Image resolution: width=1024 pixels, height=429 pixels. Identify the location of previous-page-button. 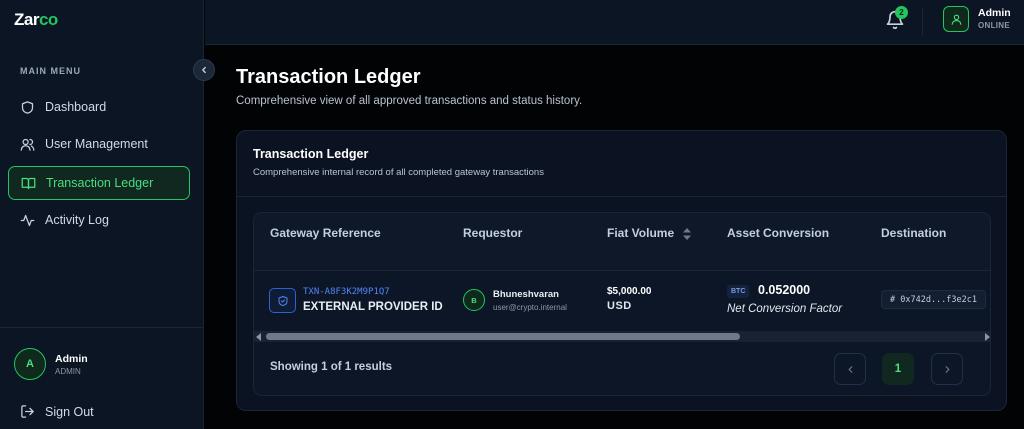
(850, 369).